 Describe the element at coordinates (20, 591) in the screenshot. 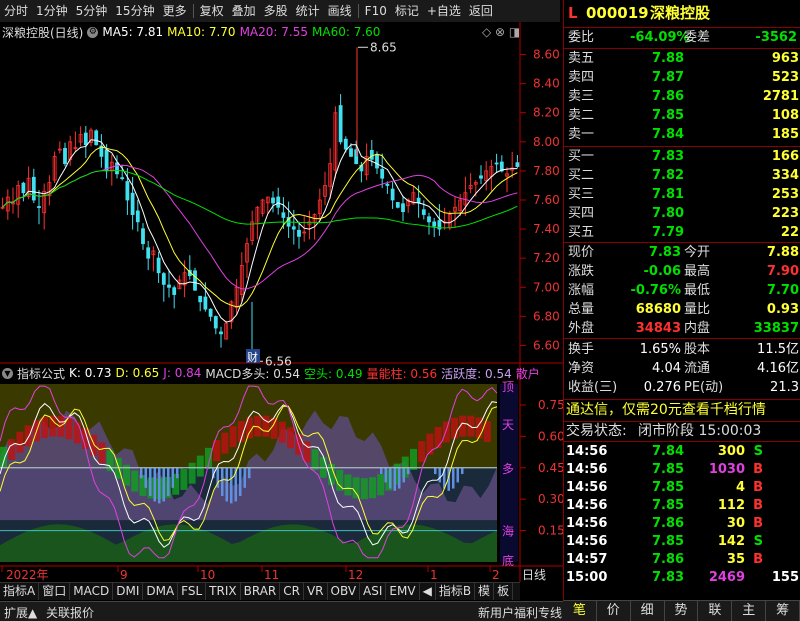

I see `indicator-tab: 指标A` at that location.